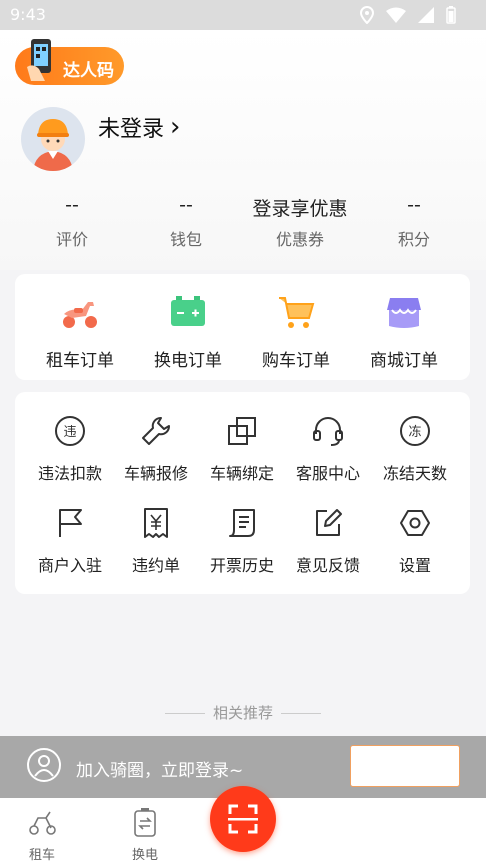 The image size is (486, 864). I want to click on rider-avatar-icon, so click(53, 145).